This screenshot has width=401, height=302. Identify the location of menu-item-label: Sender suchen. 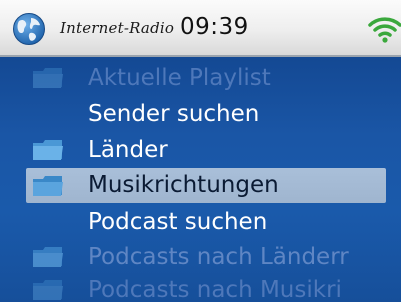
(174, 114).